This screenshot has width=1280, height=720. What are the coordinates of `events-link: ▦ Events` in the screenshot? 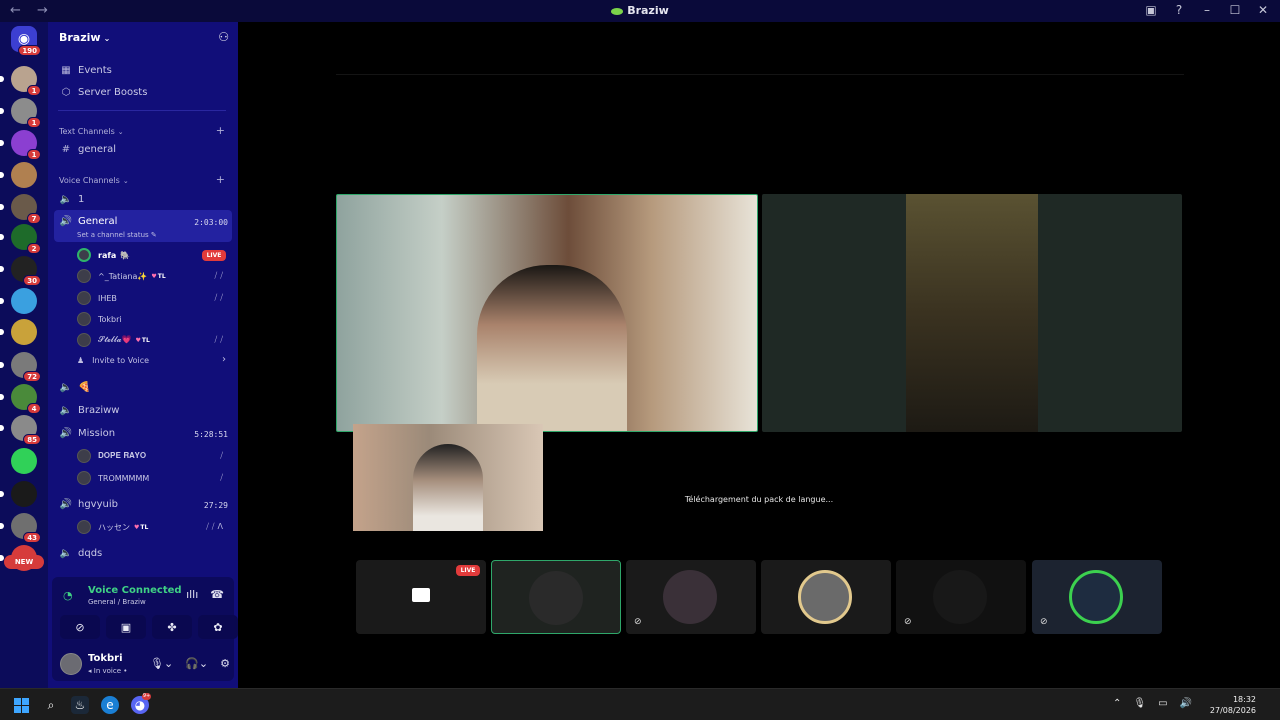 It's located at (85, 70).